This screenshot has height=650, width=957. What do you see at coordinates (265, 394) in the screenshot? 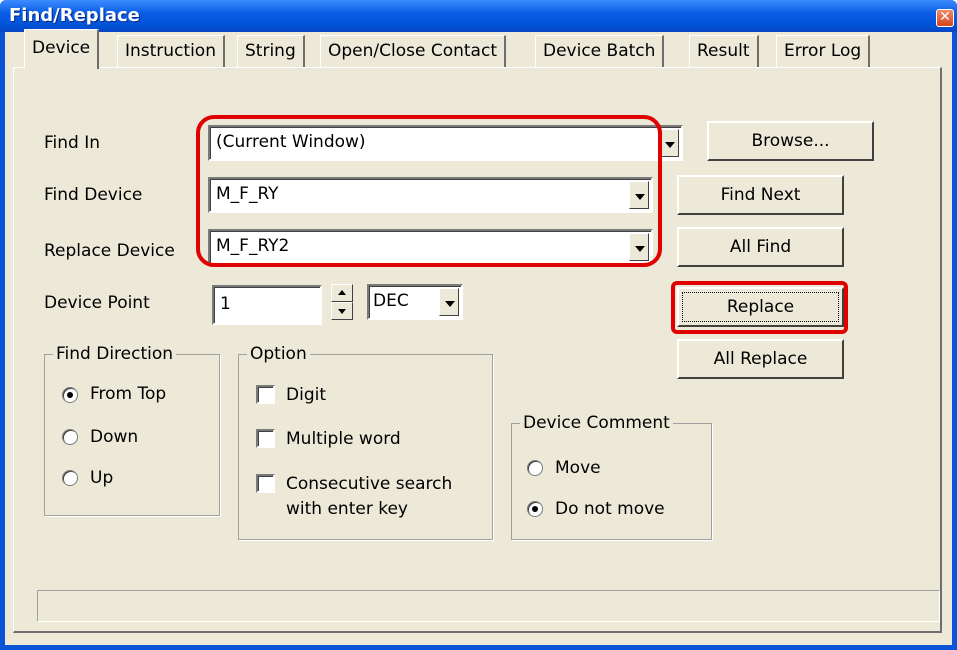
I see `digit-checkbox` at bounding box center [265, 394].